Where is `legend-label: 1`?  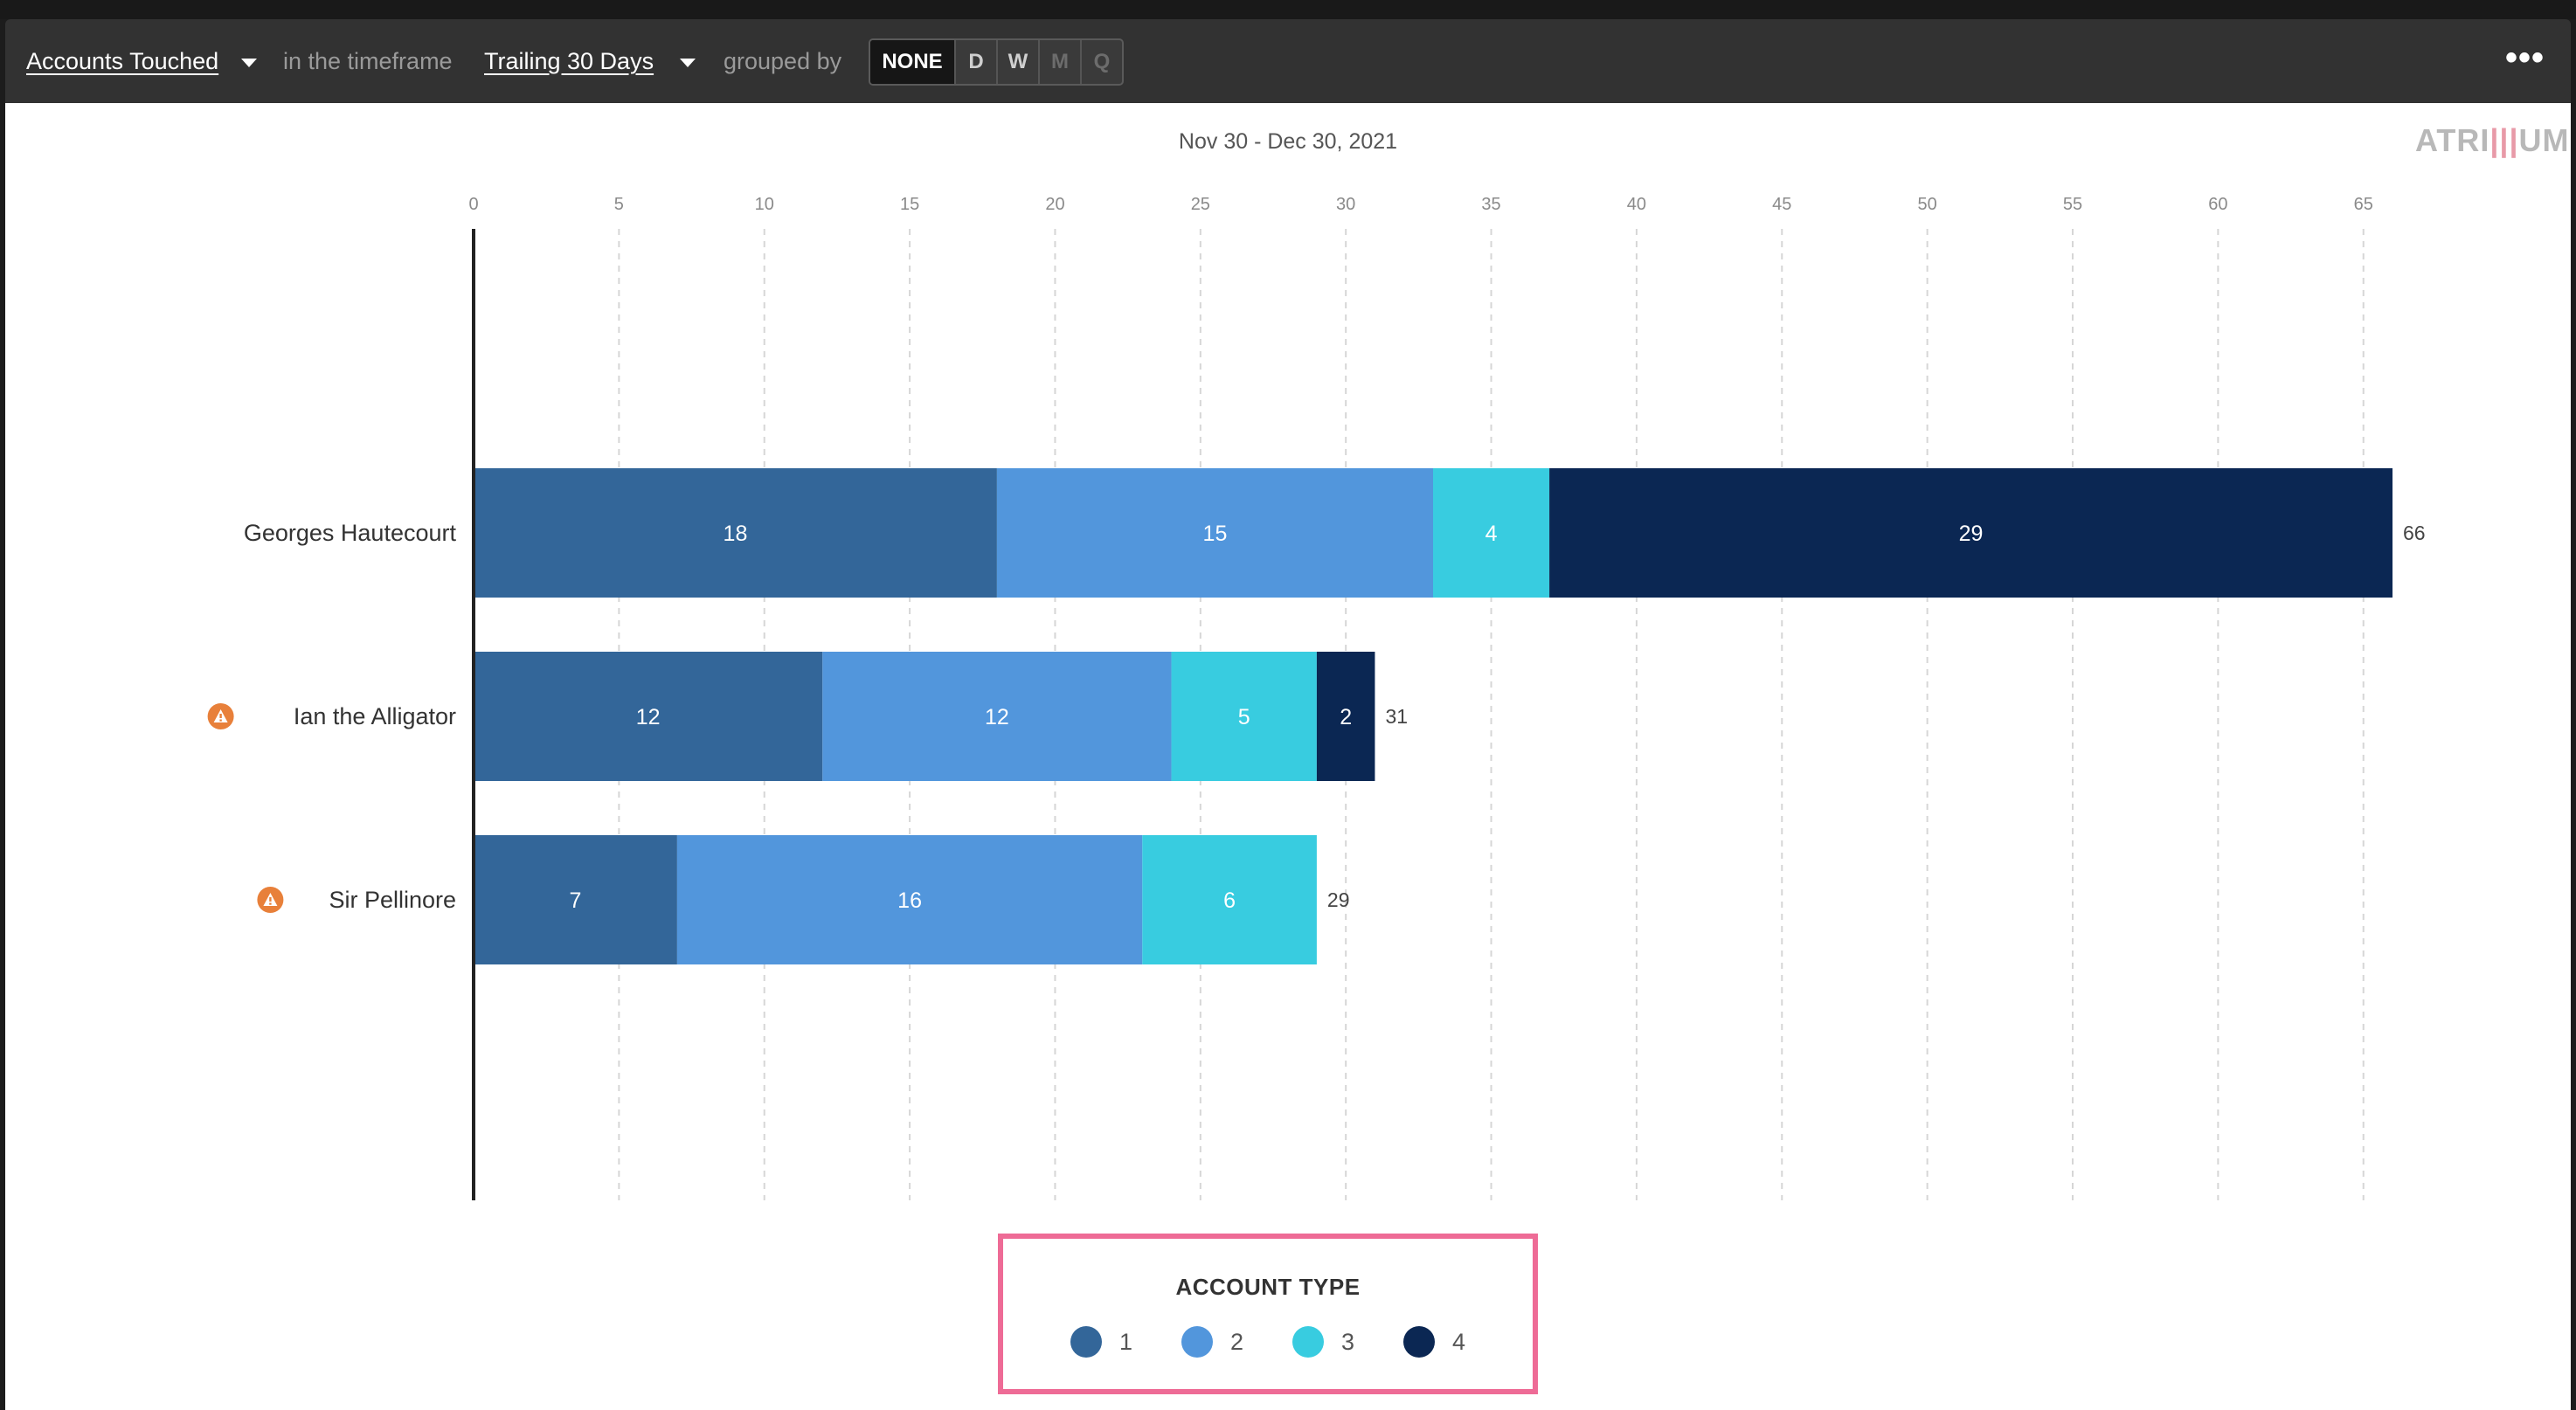 legend-label: 1 is located at coordinates (1125, 1341).